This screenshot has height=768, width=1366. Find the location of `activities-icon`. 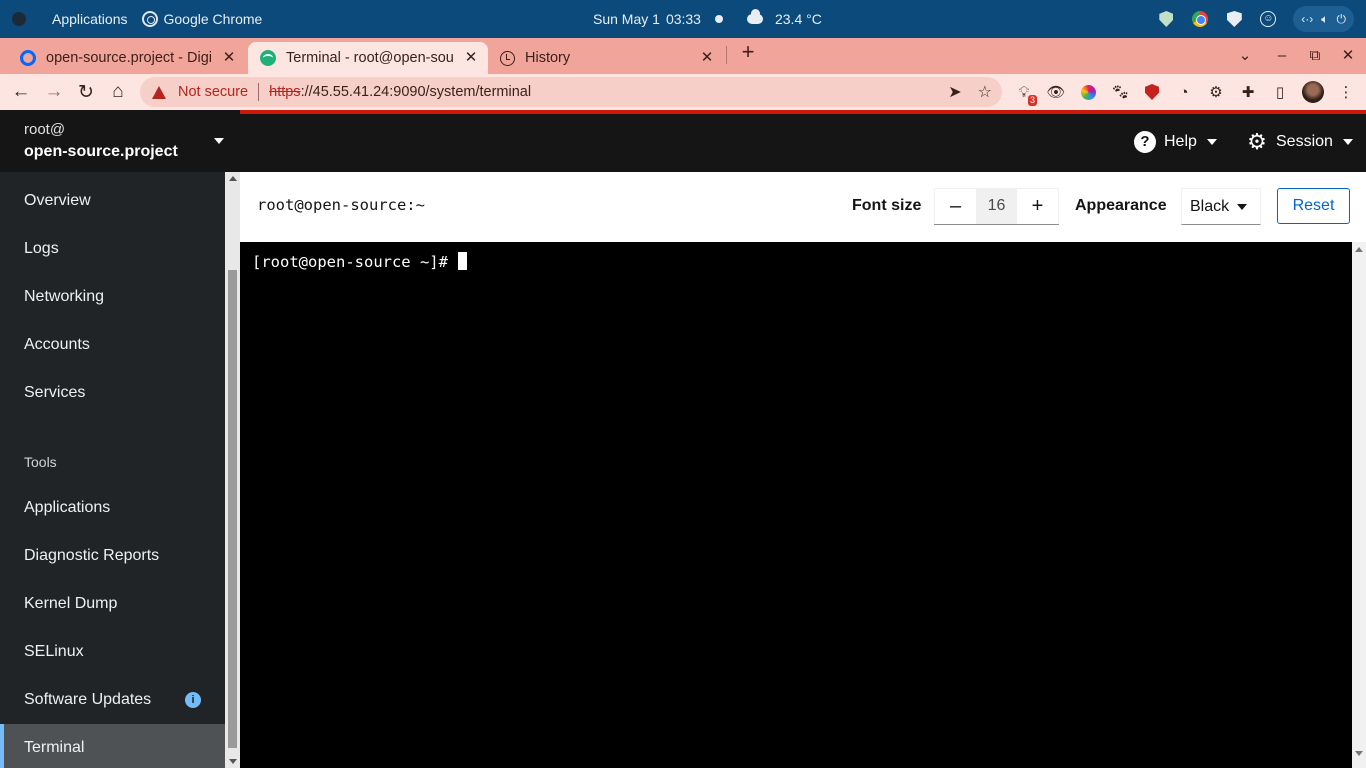

activities-icon is located at coordinates (19, 19).